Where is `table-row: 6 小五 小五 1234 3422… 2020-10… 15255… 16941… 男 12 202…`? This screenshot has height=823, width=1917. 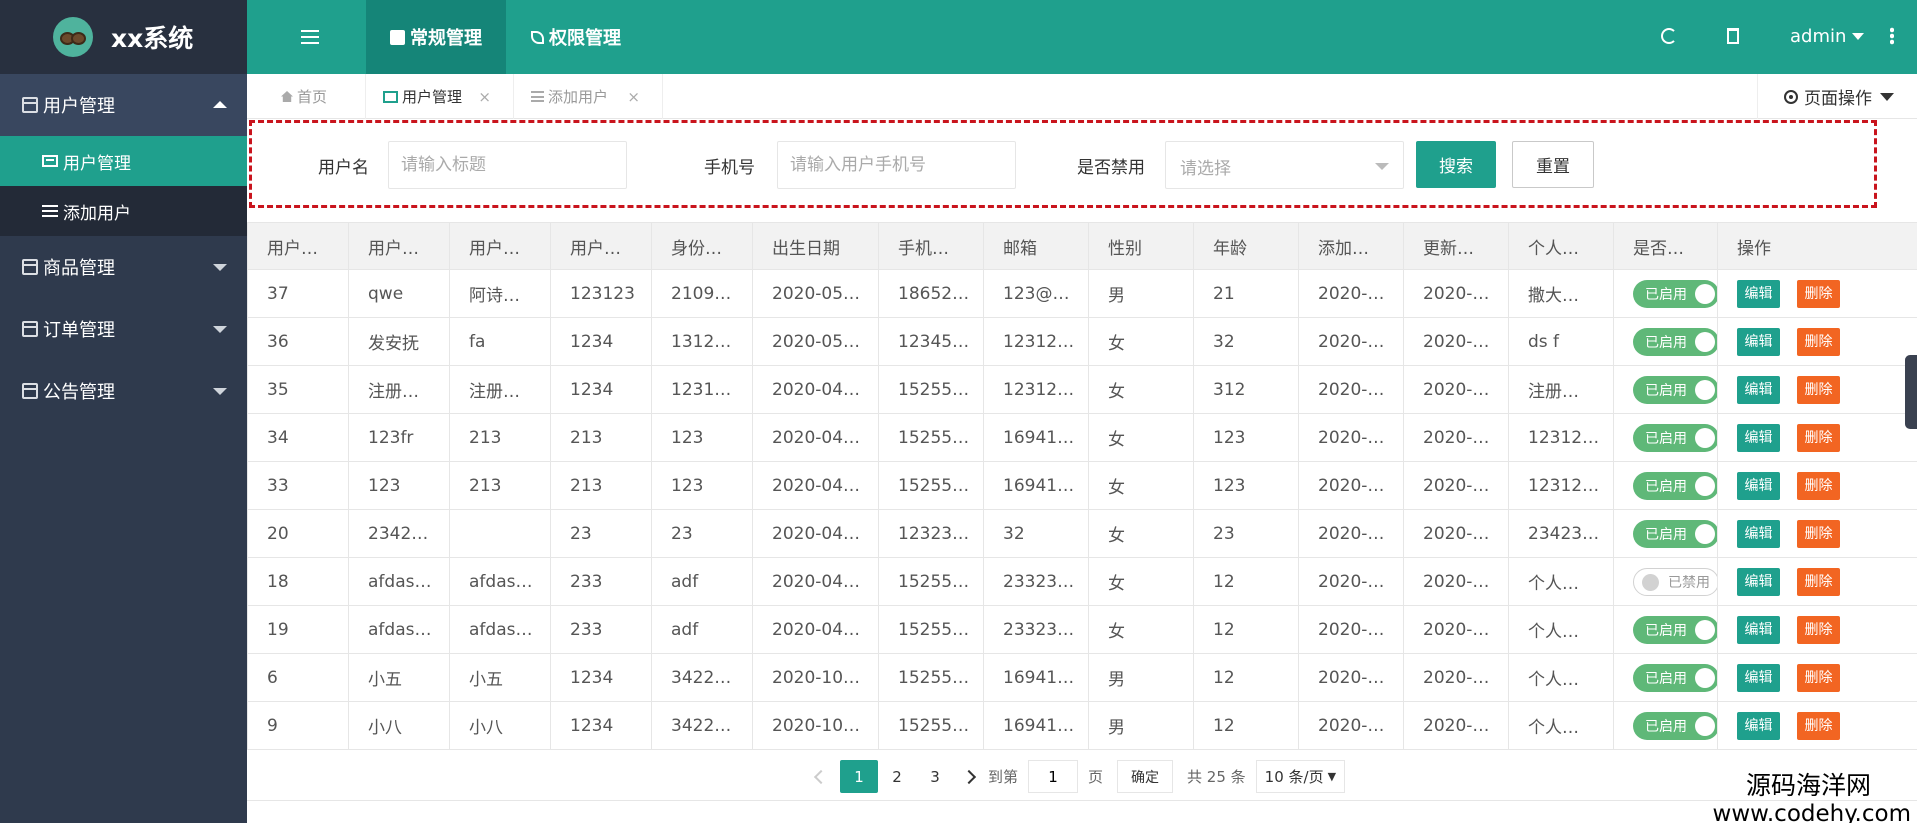
table-row: 6 小五 小五 1234 3422… 2020-10… 15255… 16941… 男 12 202… is located at coordinates (1082, 677).